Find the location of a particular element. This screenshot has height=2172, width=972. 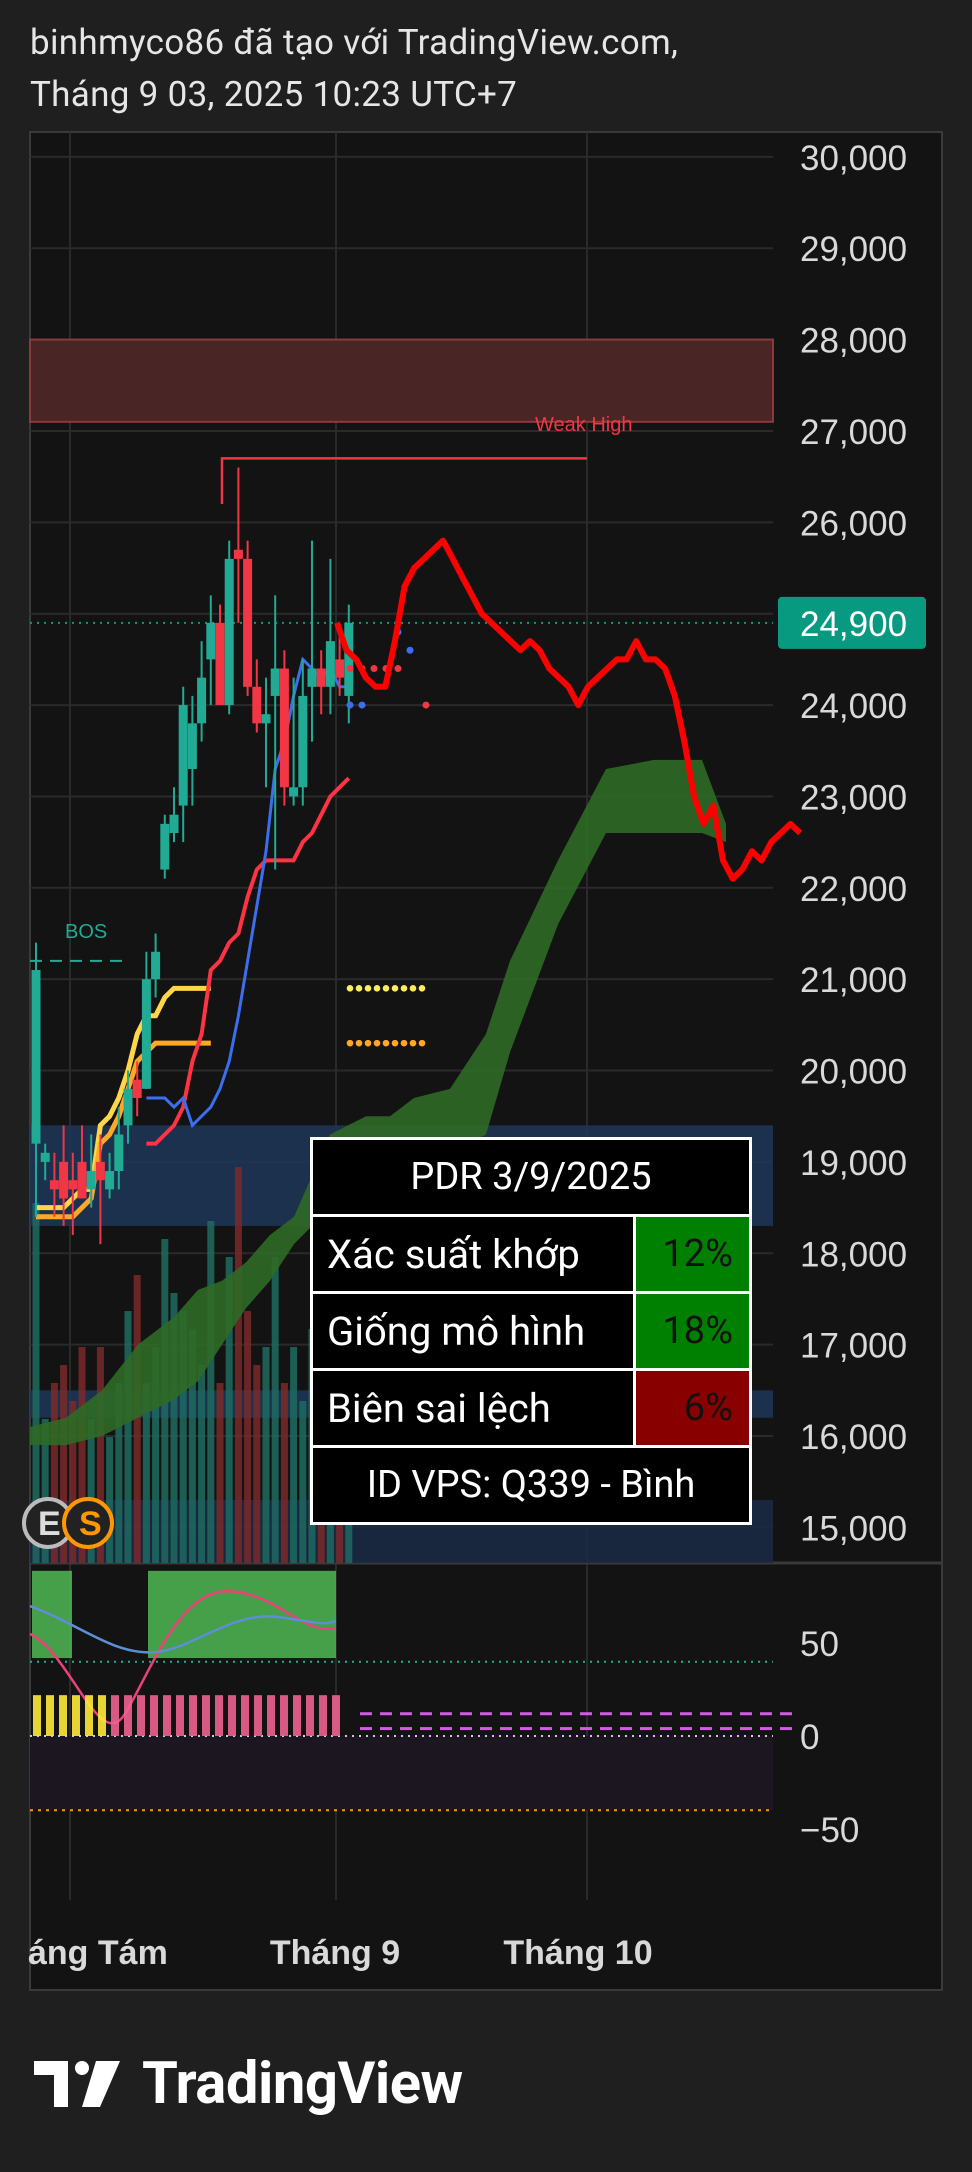

badge-e-label: E is located at coordinates (49, 1524).